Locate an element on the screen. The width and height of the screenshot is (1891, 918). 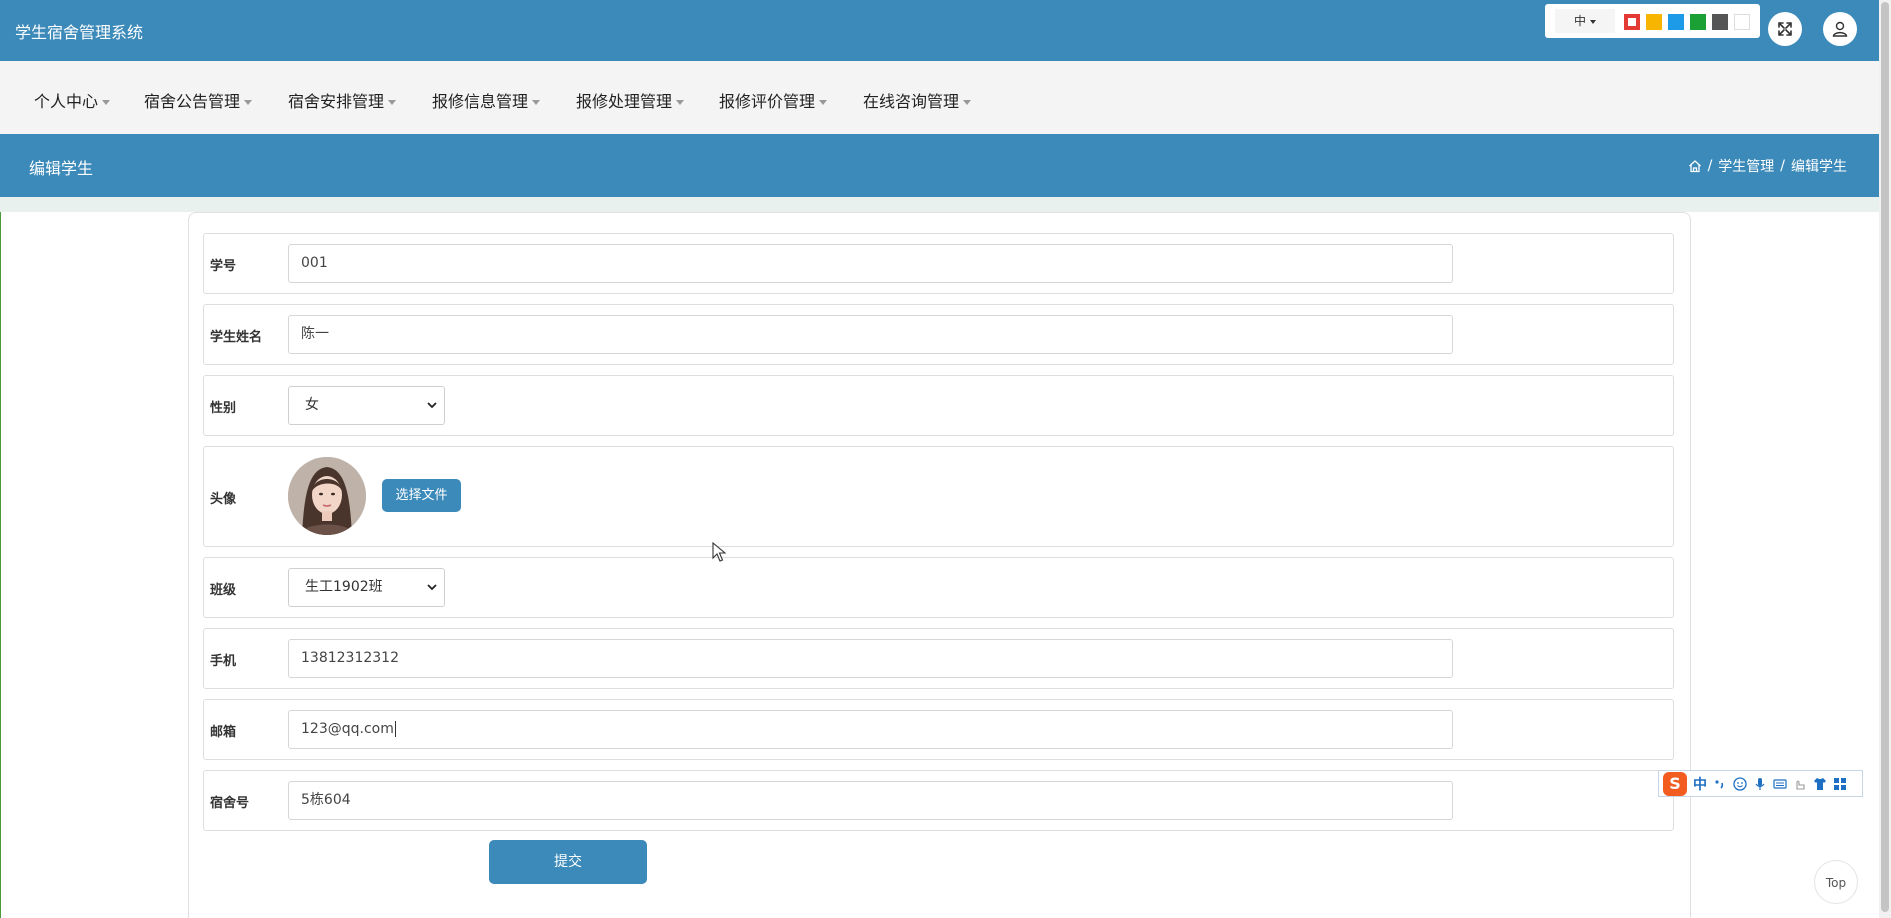
page-scrollbar is located at coordinates (1885, 459).